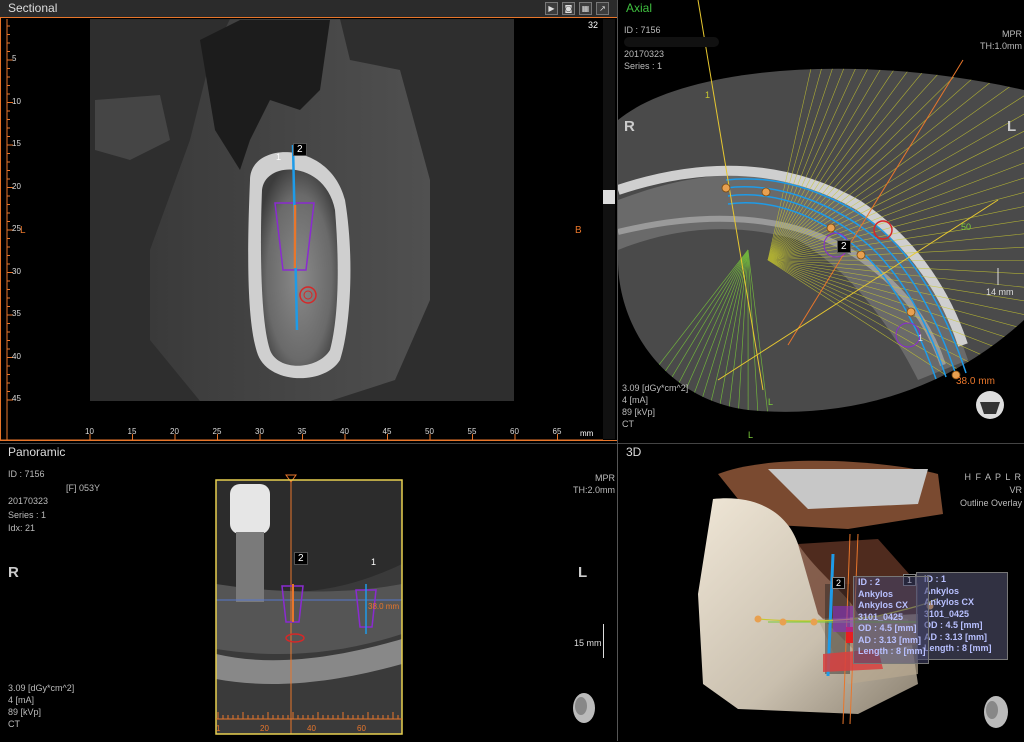  I want to click on axial-redacted, so click(671, 42).